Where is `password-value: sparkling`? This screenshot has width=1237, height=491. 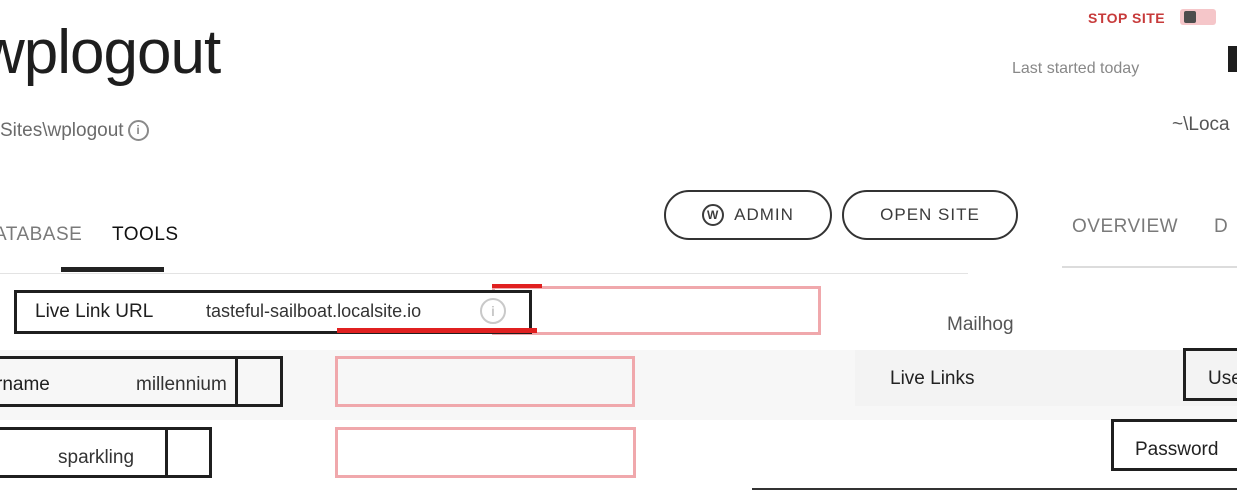 password-value: sparkling is located at coordinates (96, 458).